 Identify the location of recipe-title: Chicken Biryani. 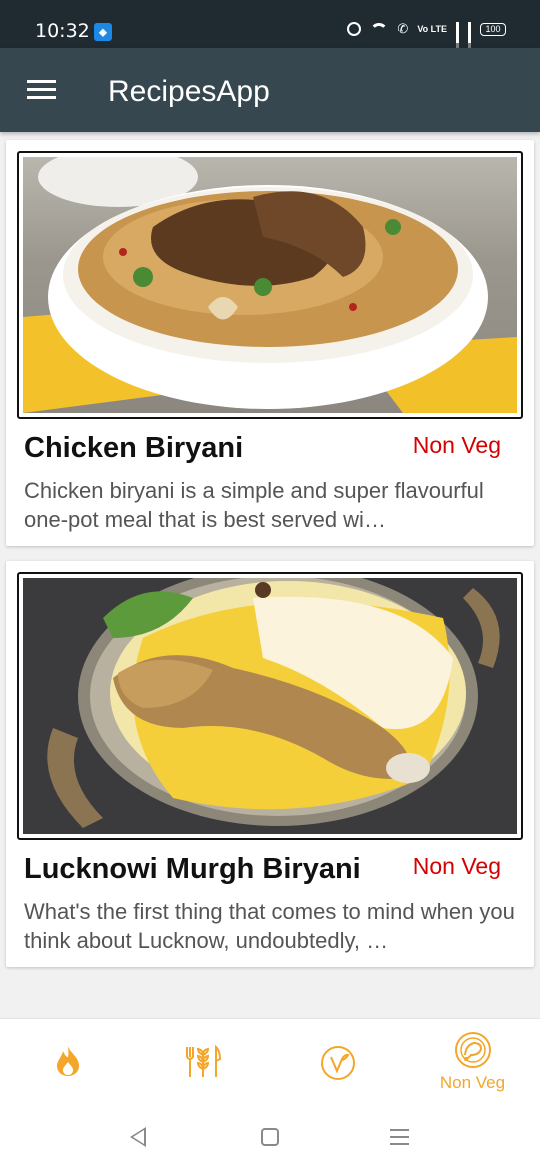
(134, 448).